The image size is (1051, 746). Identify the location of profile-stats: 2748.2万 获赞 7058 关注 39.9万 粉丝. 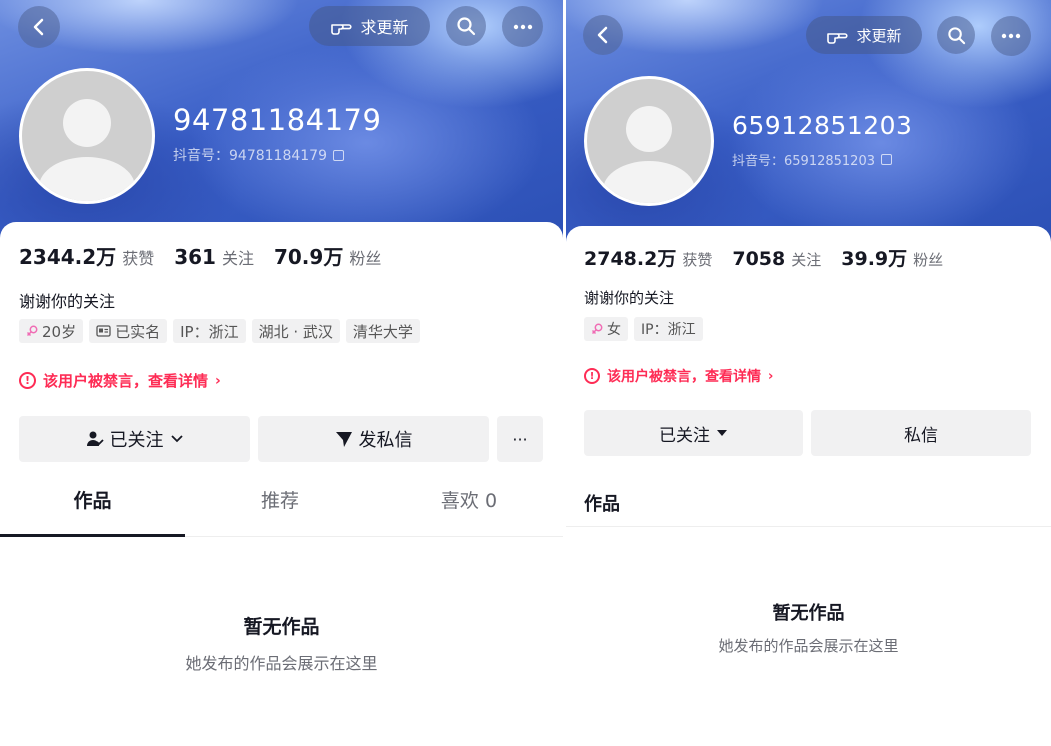
(773, 257).